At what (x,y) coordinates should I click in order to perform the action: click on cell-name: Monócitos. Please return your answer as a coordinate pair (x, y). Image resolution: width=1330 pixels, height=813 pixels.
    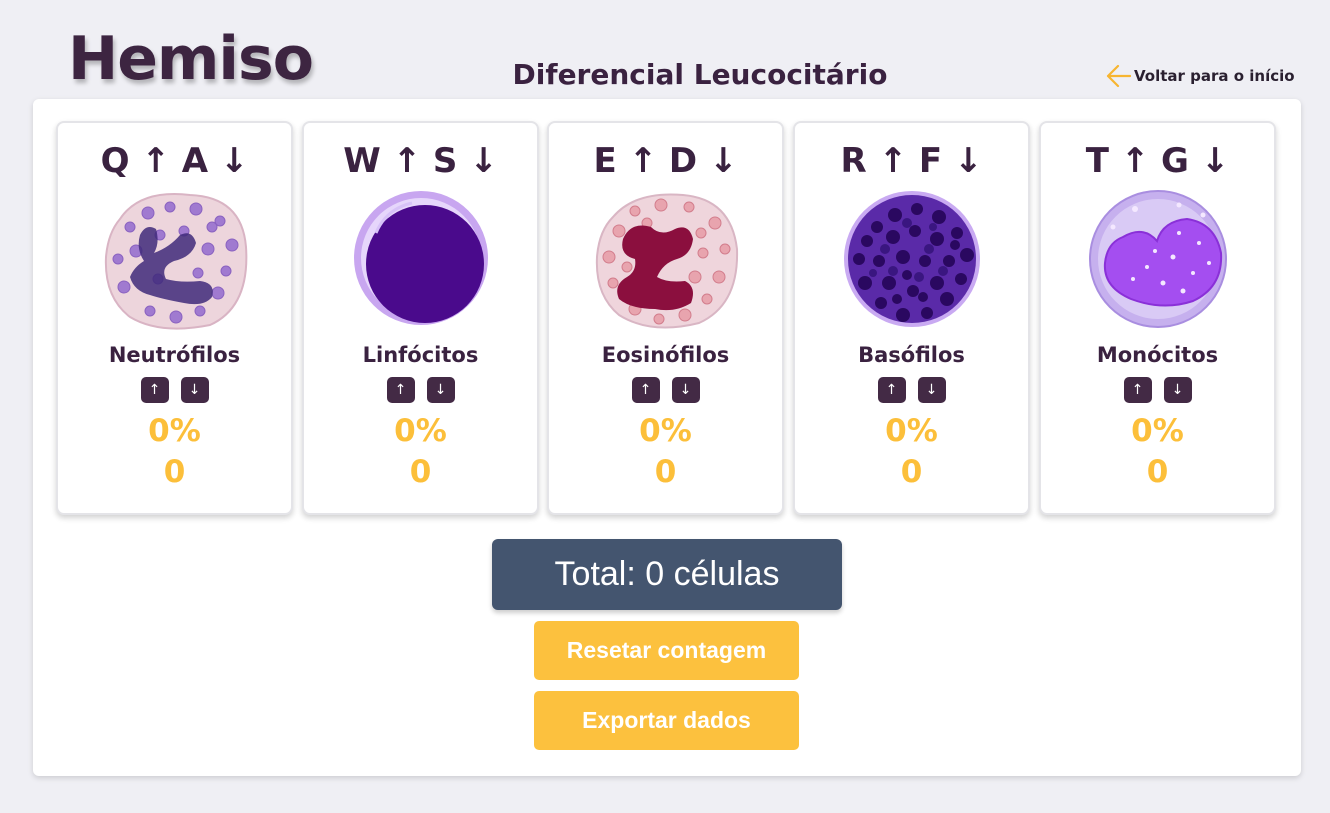
    Looking at the image, I should click on (1157, 355).